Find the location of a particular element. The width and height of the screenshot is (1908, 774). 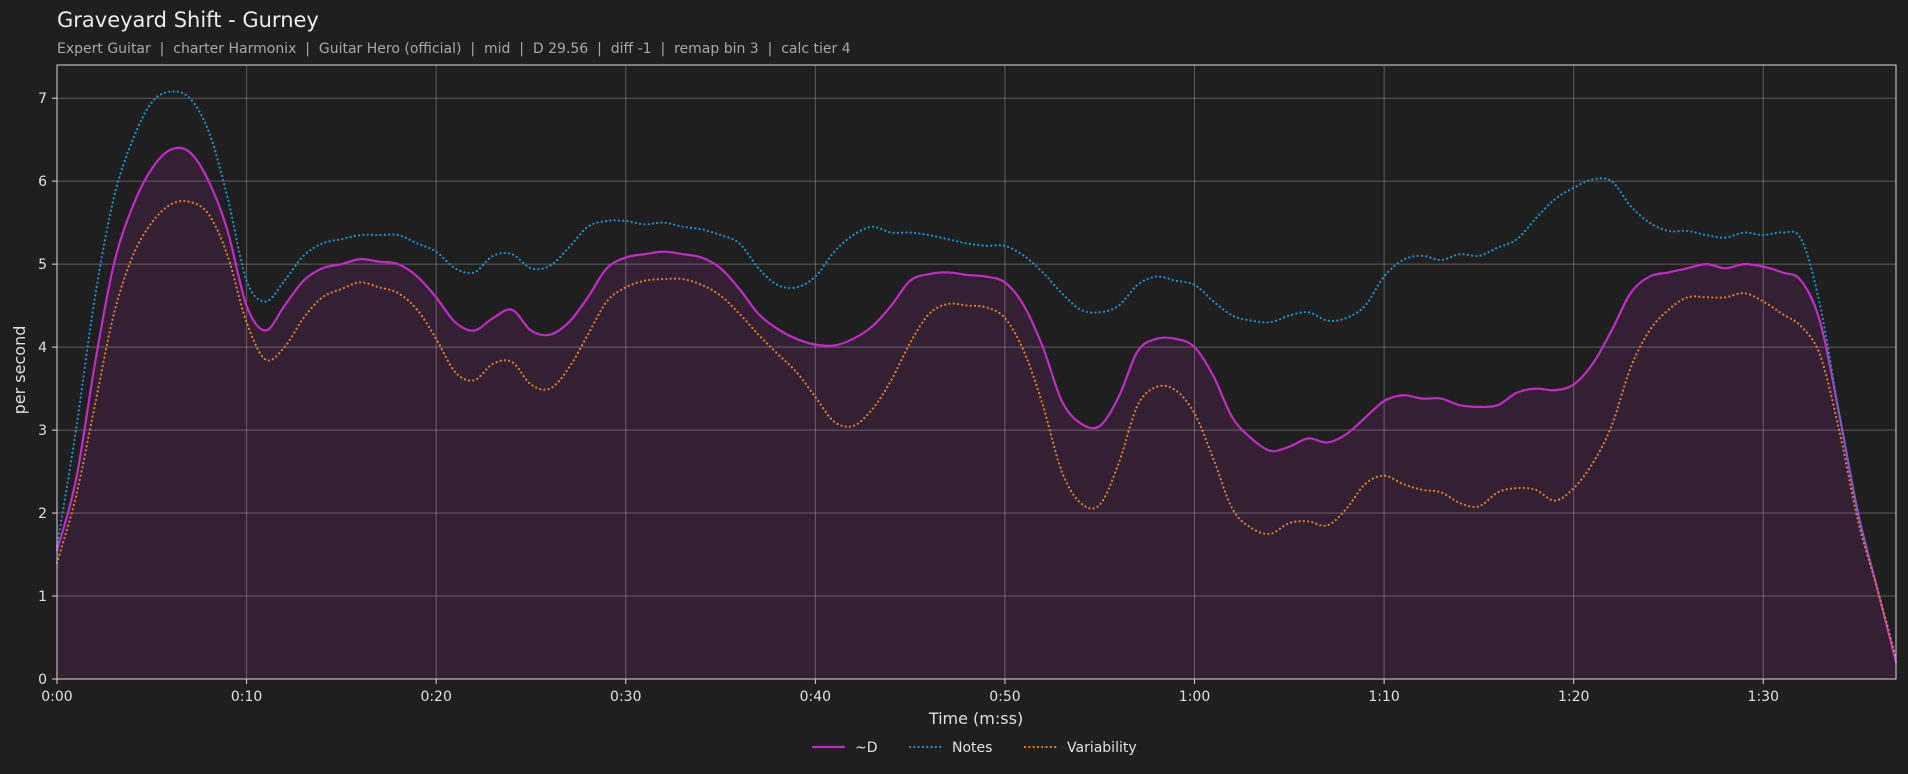

y-tick-label: 3 is located at coordinates (42, 431).